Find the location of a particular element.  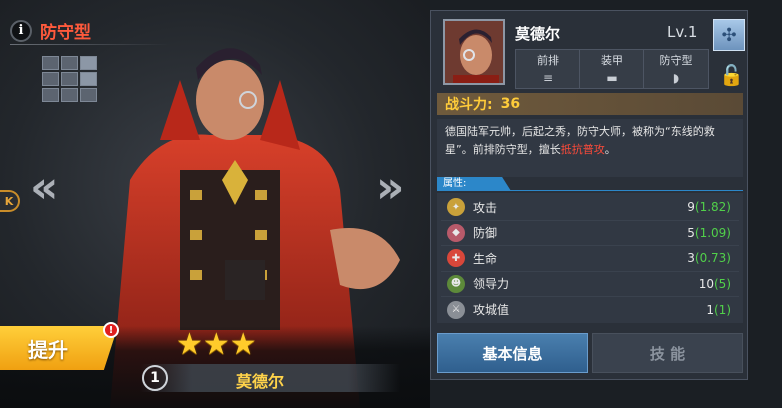

star-rating: ★★★ is located at coordinates (216, 344).